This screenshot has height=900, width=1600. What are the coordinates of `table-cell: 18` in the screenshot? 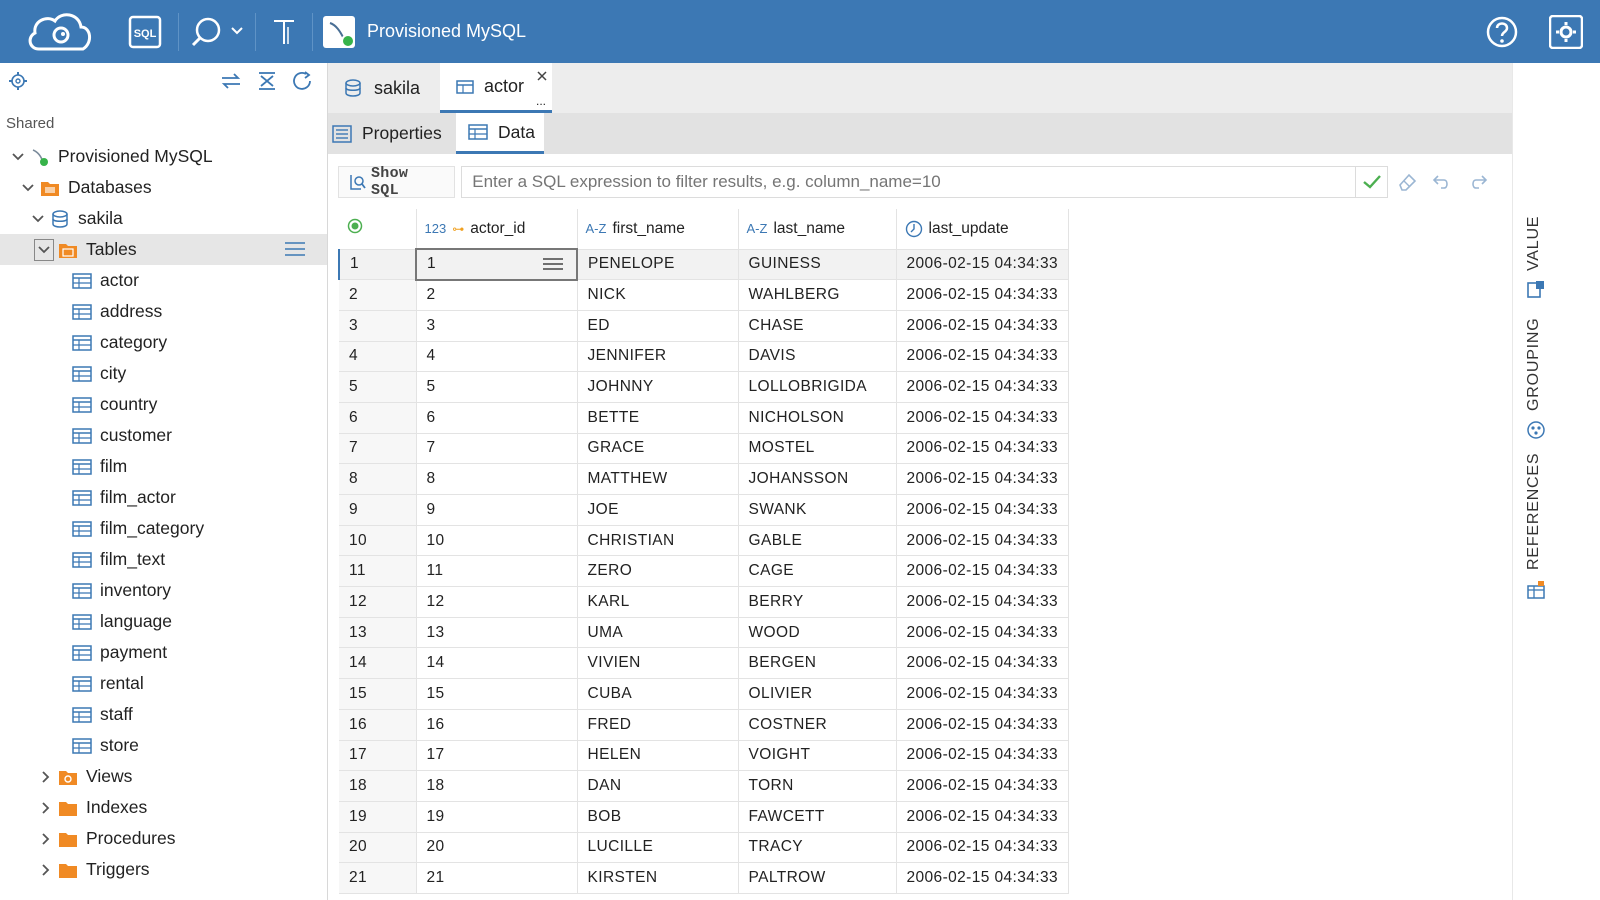 It's located at (497, 786).